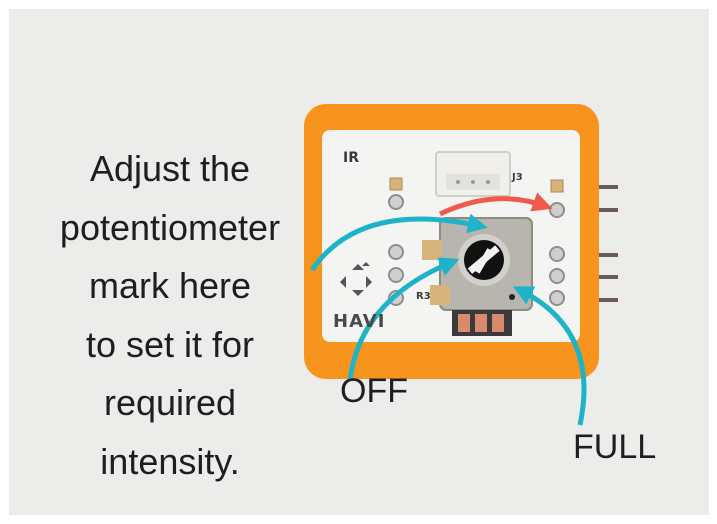 This screenshot has height=524, width=717. I want to click on caption-line: mark here, so click(170, 285).